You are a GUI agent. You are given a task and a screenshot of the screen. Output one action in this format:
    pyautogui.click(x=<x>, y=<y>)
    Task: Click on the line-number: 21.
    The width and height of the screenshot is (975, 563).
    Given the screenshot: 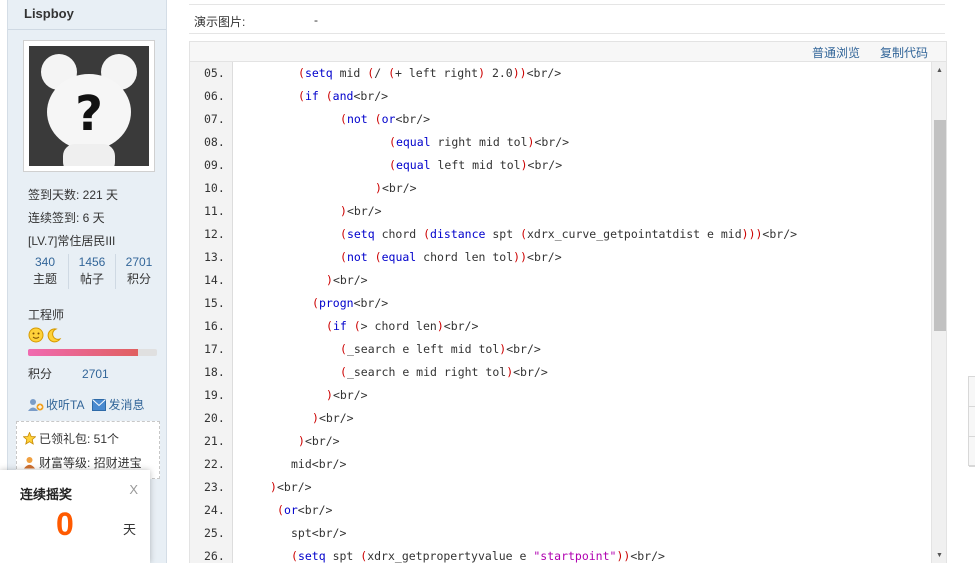 What is the action you would take?
    pyautogui.click(x=214, y=441)
    